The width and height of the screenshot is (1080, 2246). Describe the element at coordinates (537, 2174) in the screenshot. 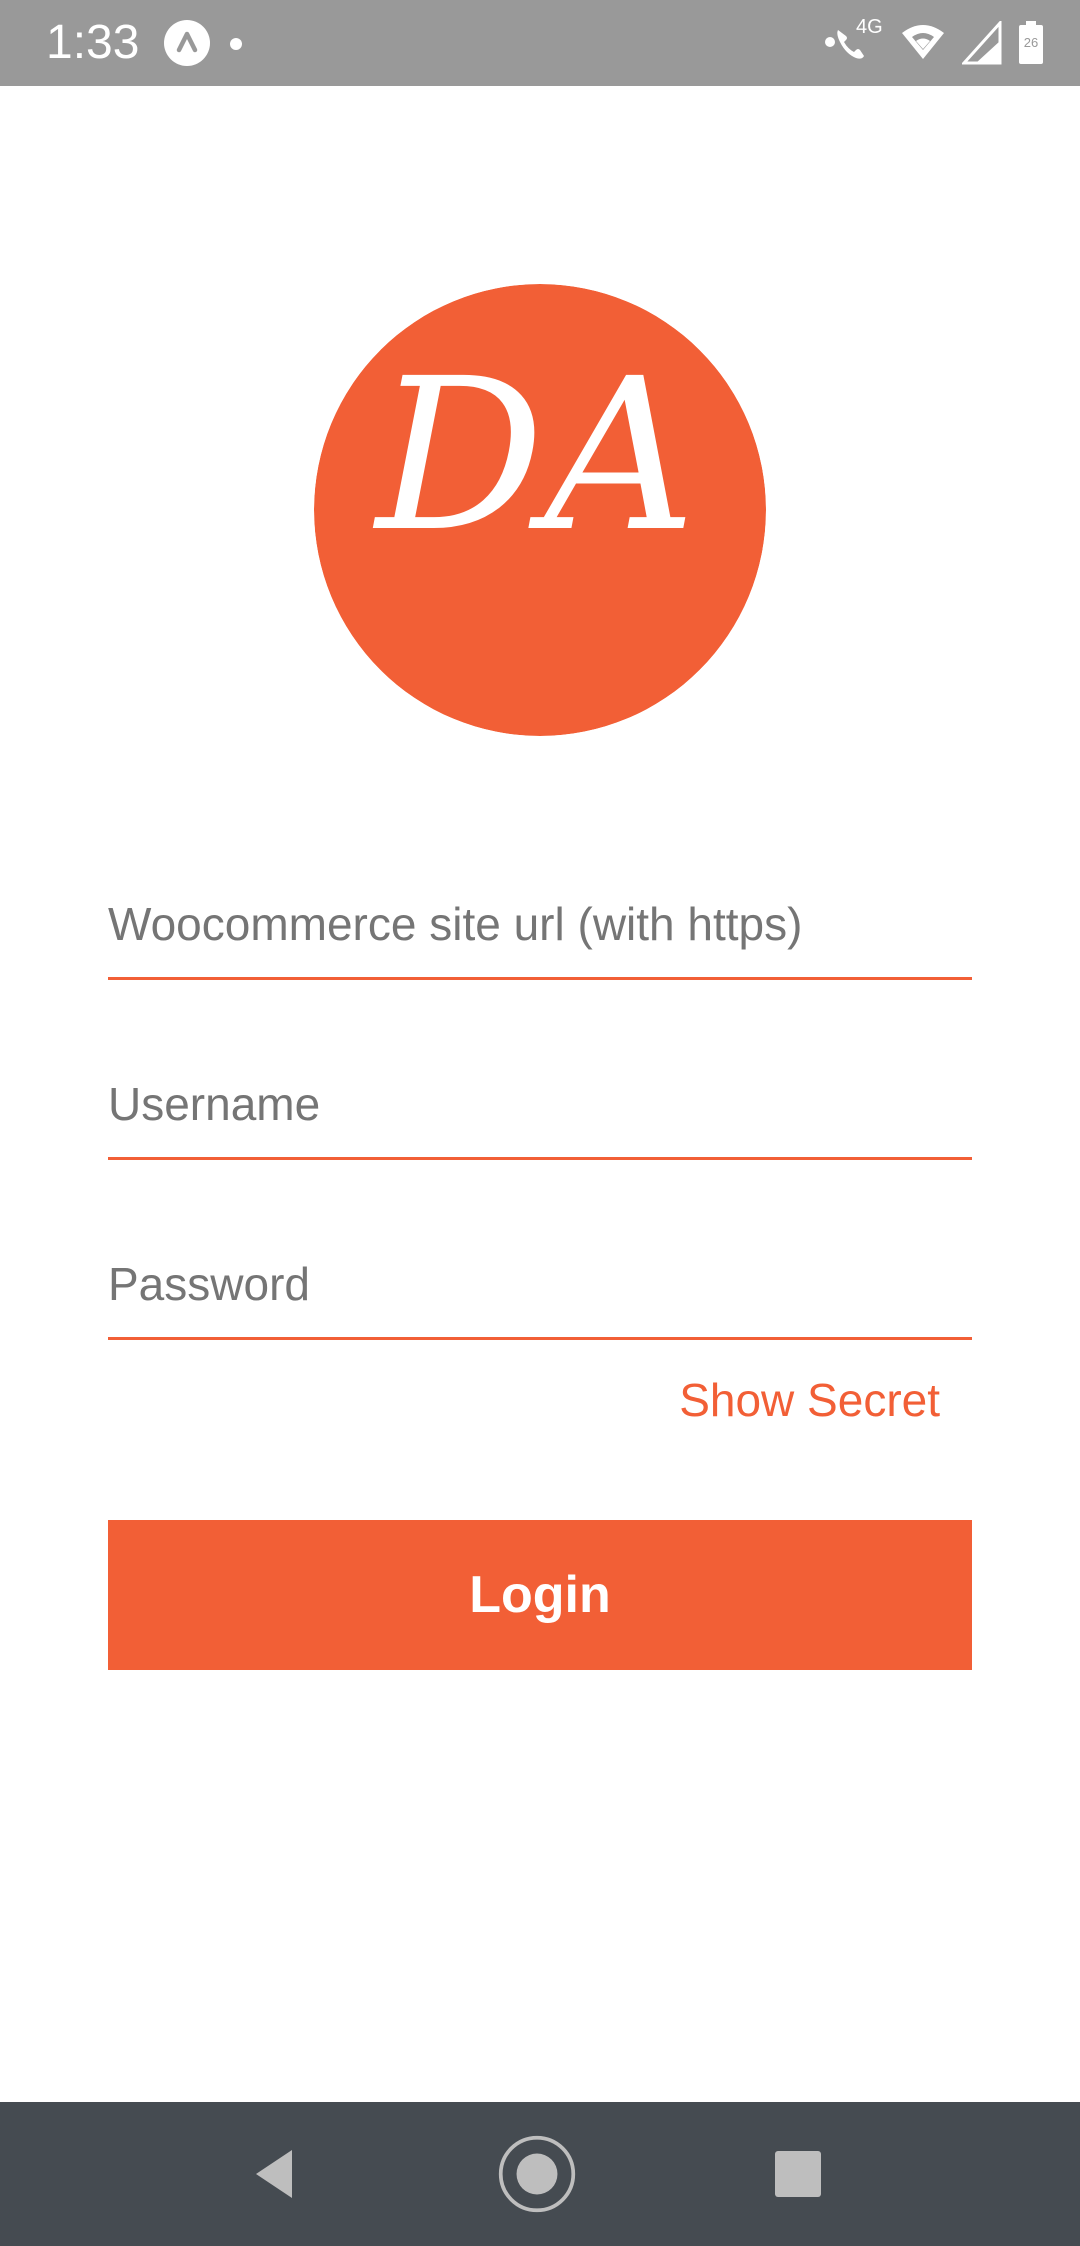

I see `home-icon` at that location.